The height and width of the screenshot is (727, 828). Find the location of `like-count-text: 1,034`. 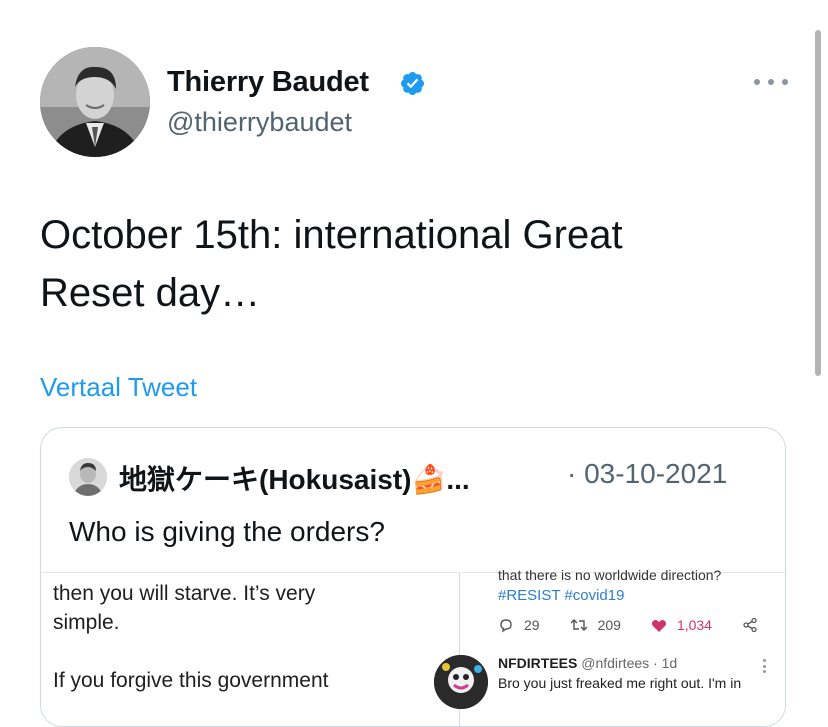

like-count-text: 1,034 is located at coordinates (694, 625).